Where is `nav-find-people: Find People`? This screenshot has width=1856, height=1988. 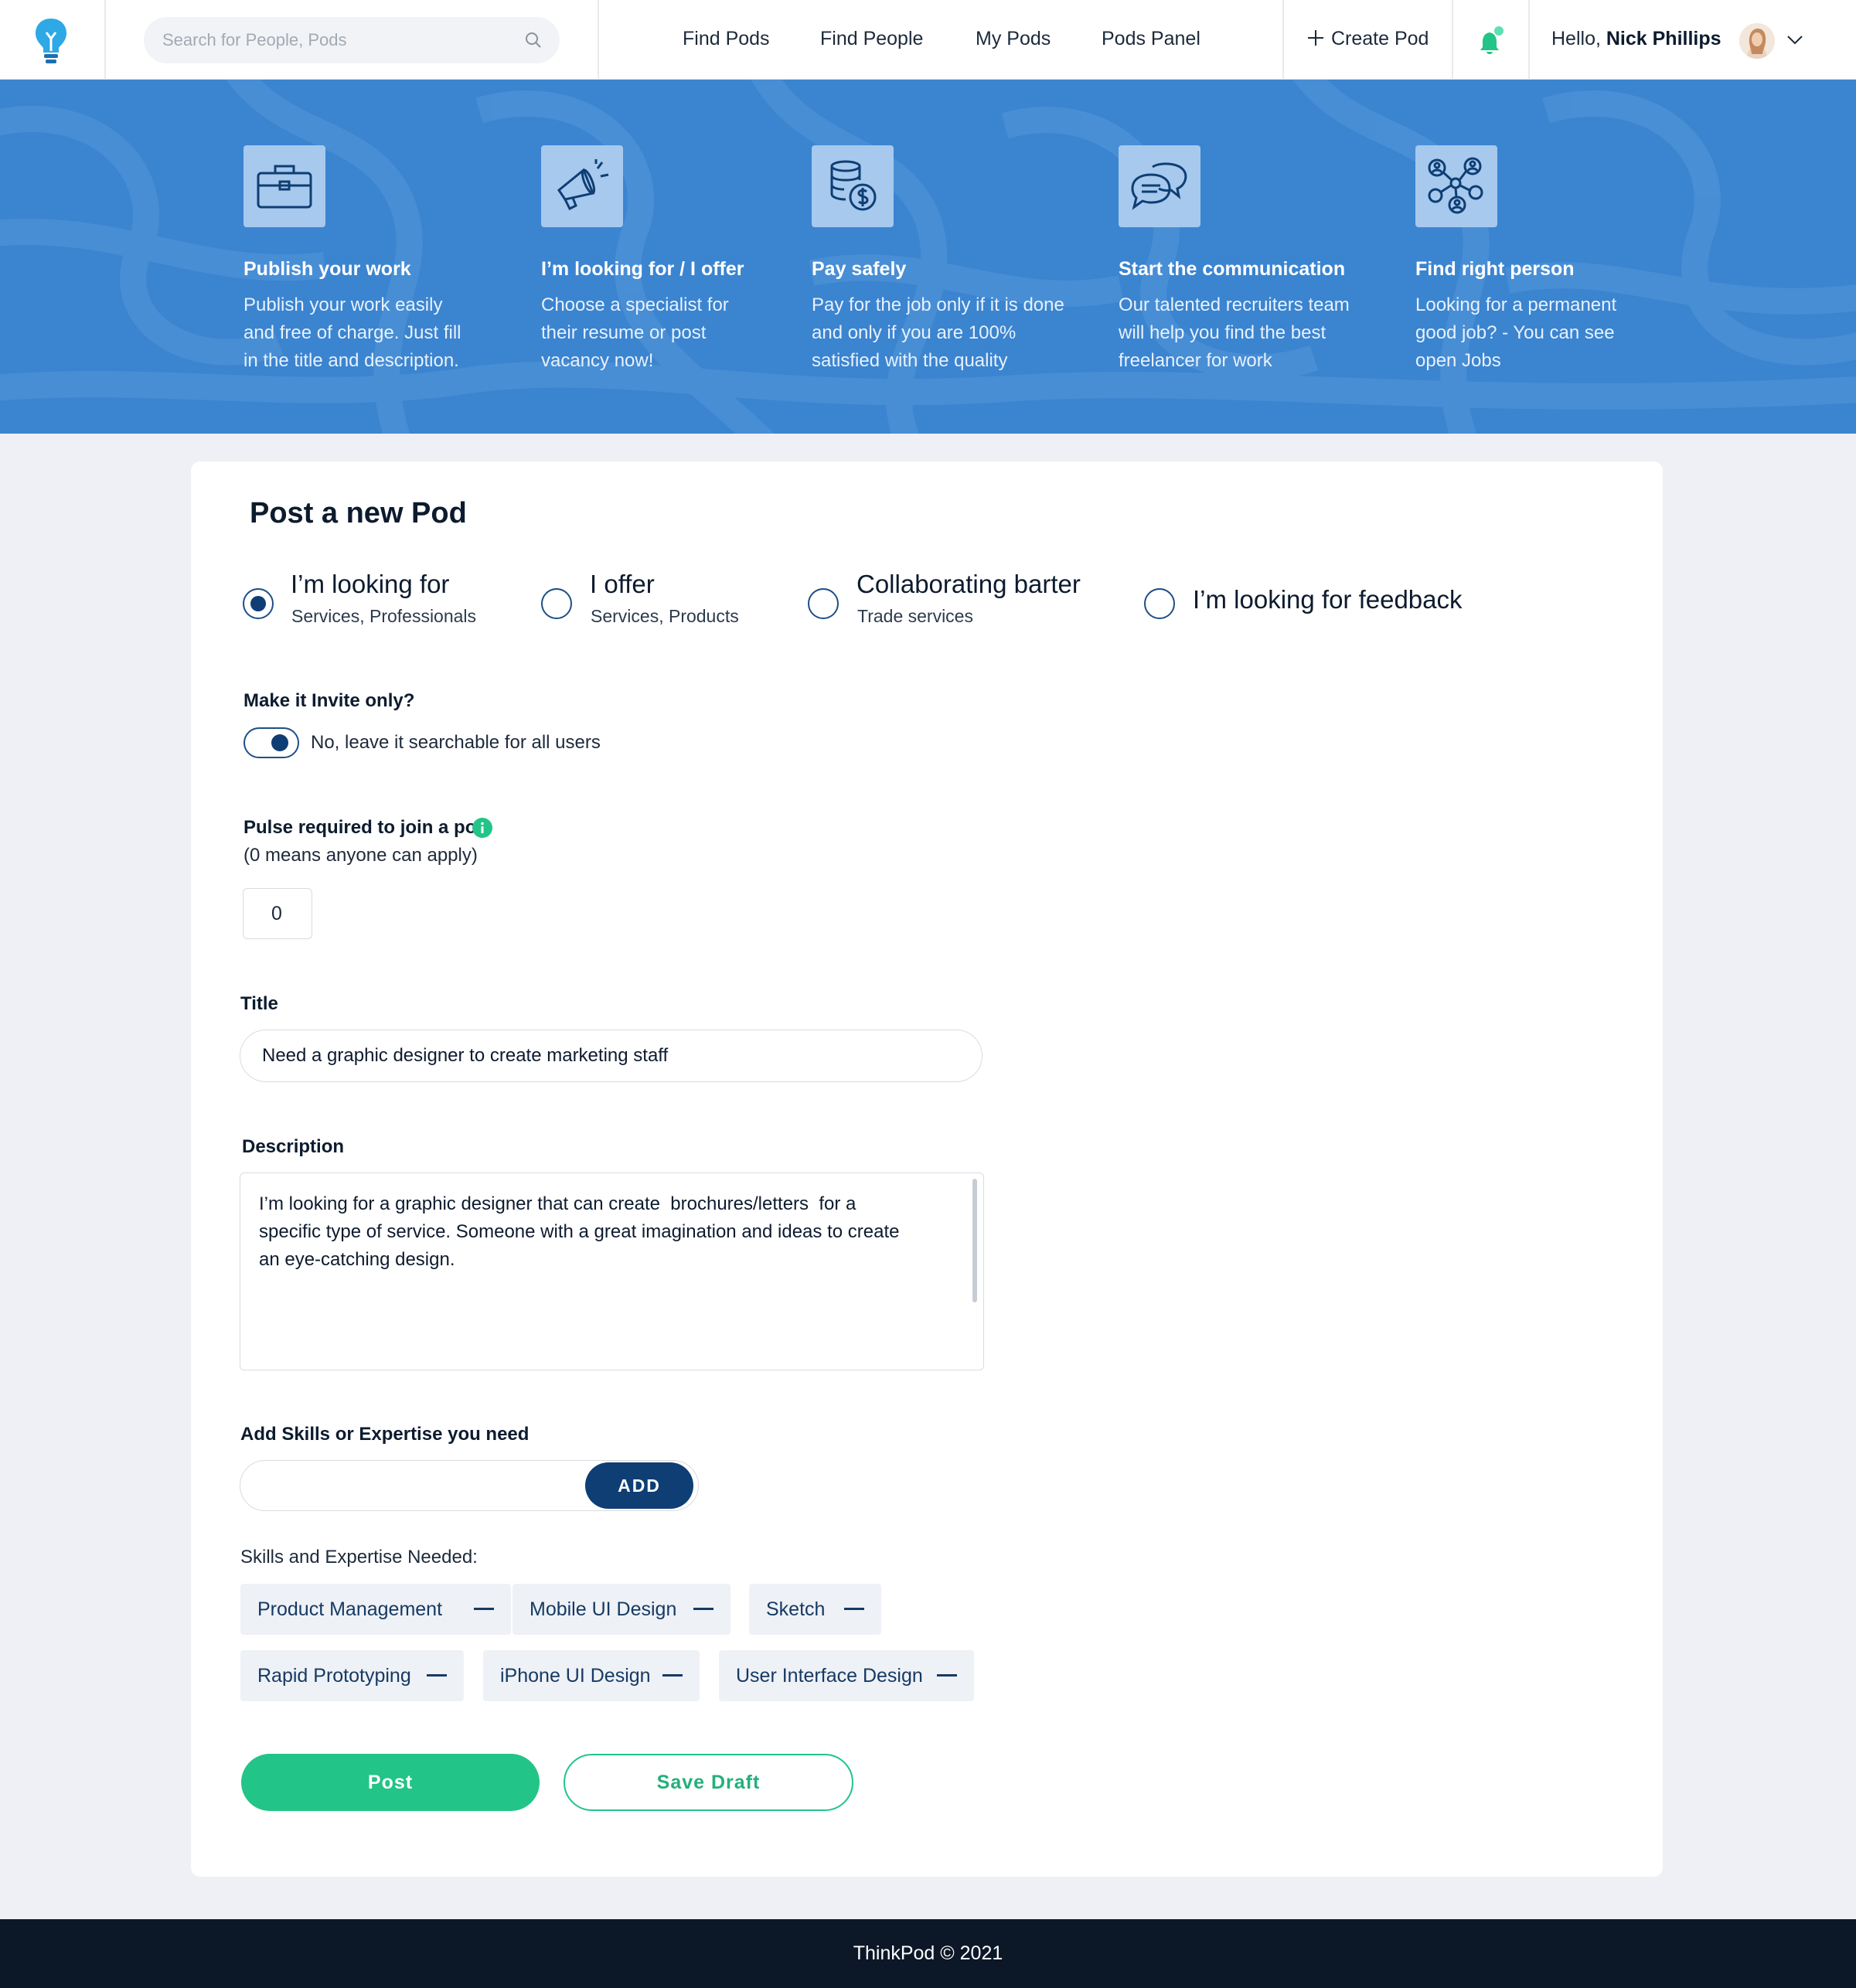
nav-find-people: Find People is located at coordinates (871, 39).